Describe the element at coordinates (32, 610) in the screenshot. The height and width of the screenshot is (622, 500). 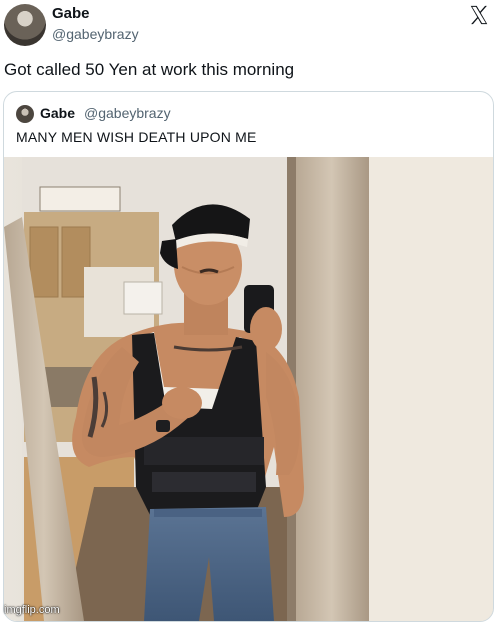
I see `imgflip-watermark: imgflip.com` at that location.